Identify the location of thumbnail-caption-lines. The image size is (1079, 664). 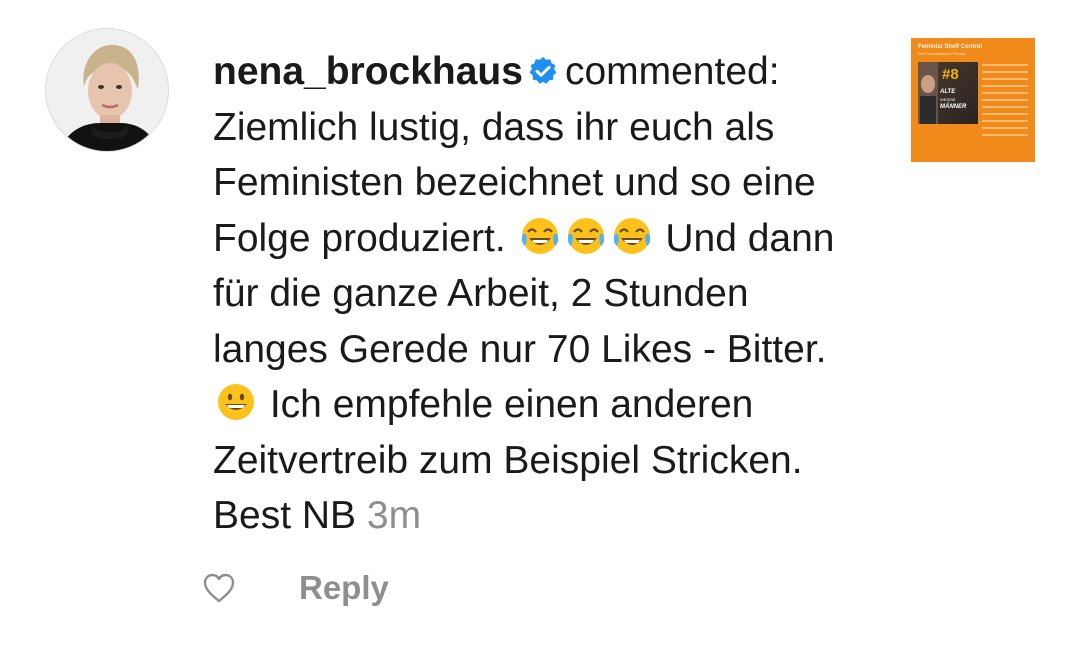
(1005, 102).